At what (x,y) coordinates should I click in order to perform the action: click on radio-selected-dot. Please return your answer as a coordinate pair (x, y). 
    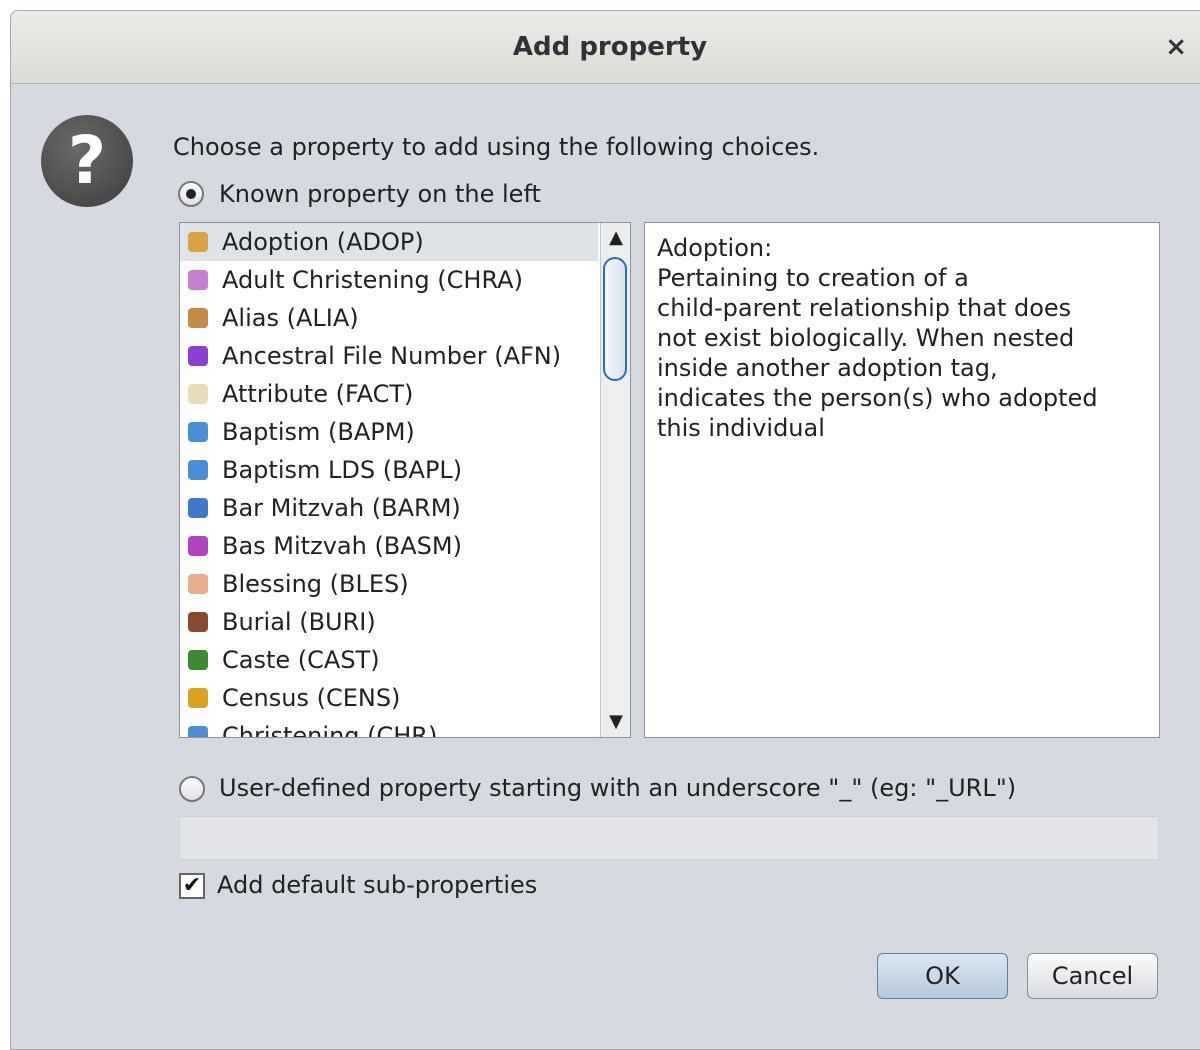
    Looking at the image, I should click on (191, 194).